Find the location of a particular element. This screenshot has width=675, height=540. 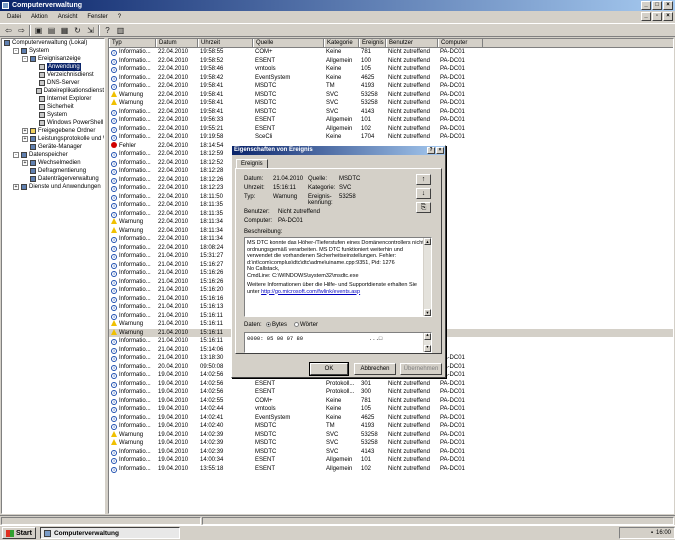

menu-fenster: Fenster is located at coordinates (97, 17).